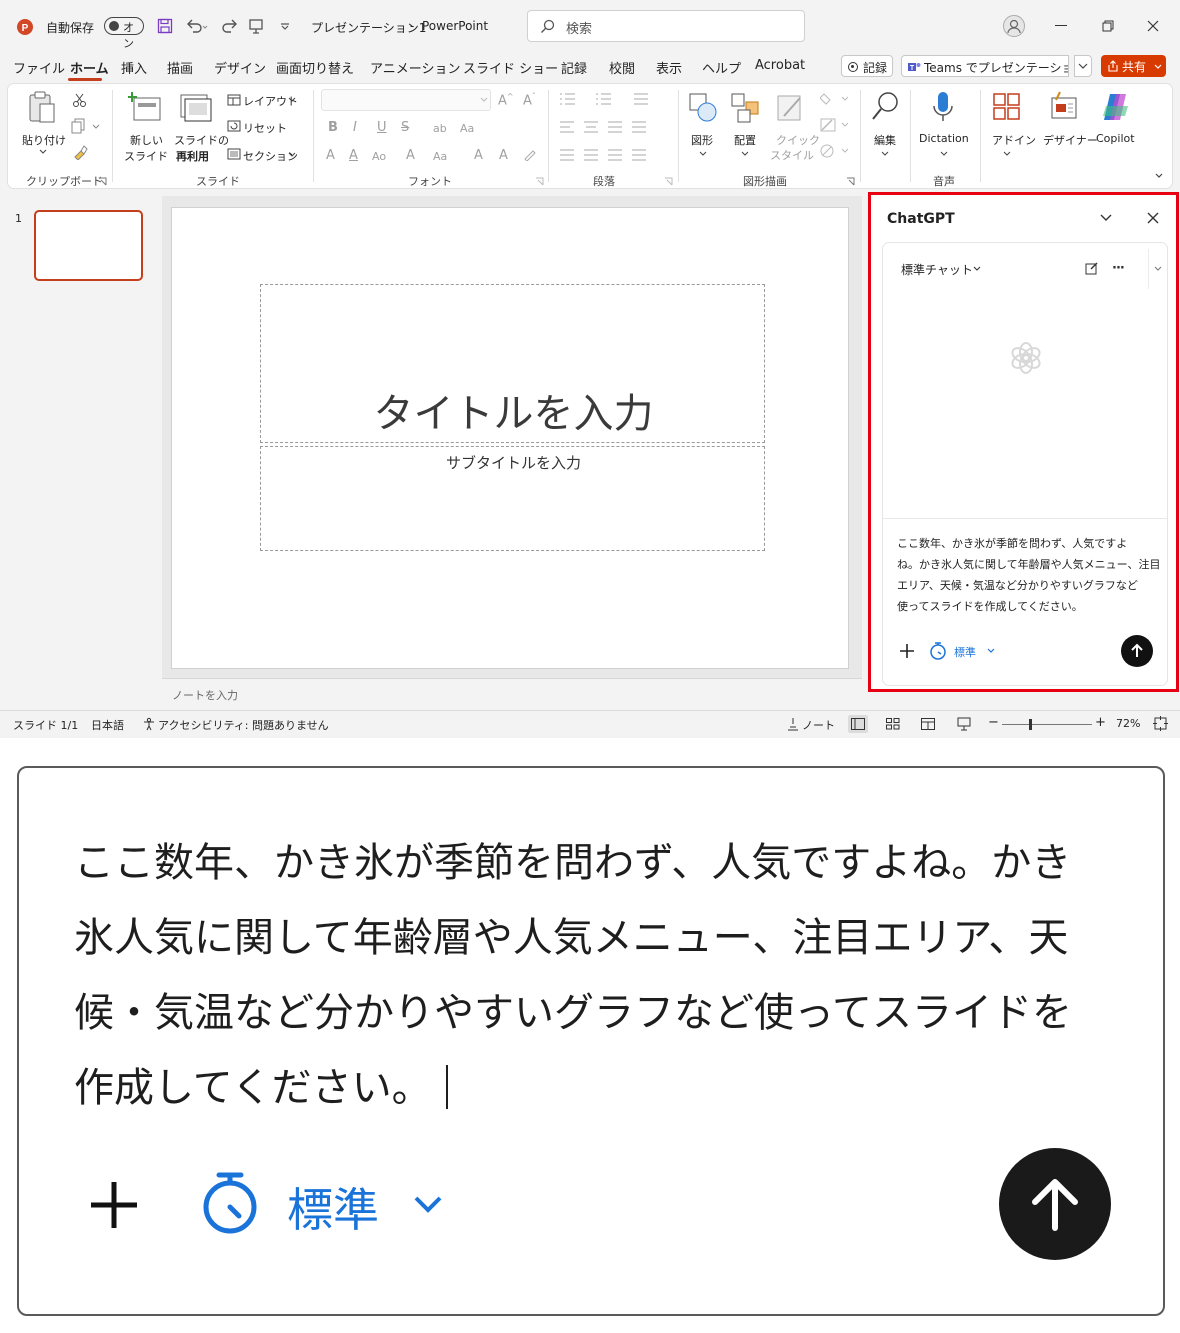  I want to click on minimize-icon, so click(1061, 25).